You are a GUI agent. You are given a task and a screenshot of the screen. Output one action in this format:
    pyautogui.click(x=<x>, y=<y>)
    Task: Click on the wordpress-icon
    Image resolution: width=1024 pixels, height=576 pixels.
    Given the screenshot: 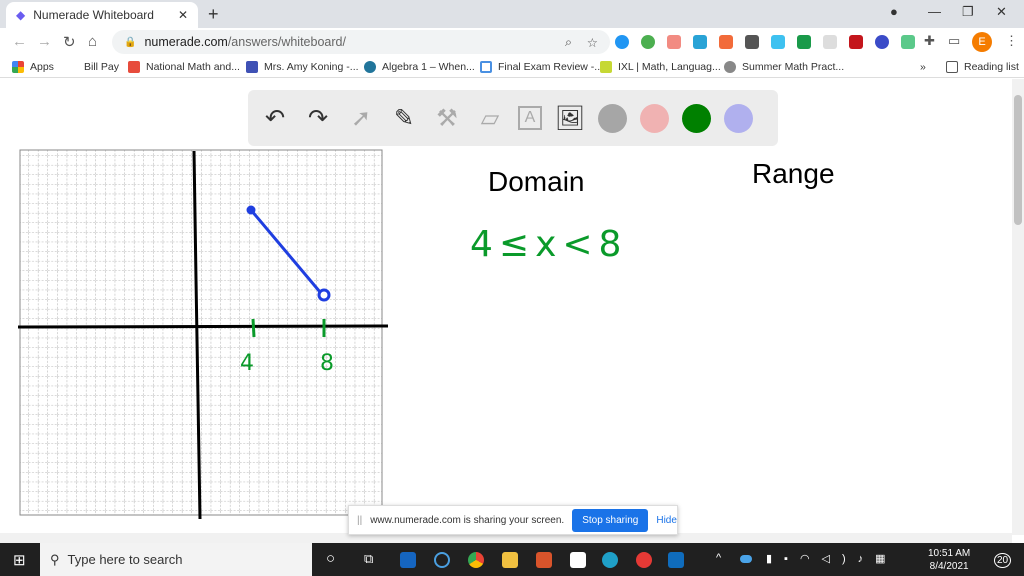 What is the action you would take?
    pyautogui.click(x=370, y=67)
    